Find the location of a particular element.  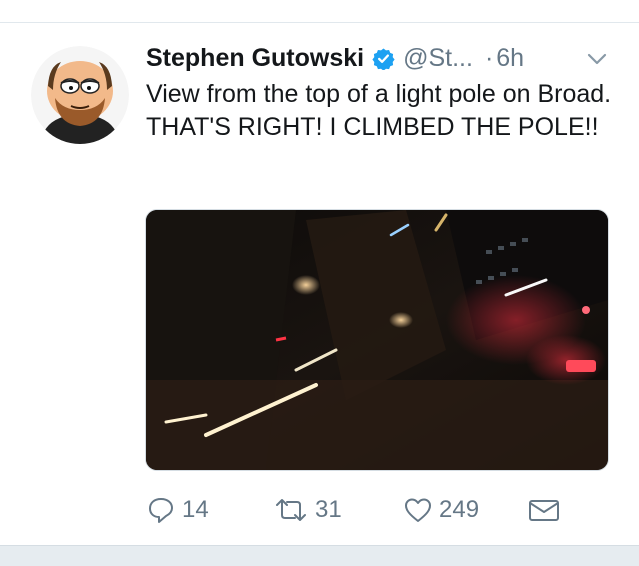

envelope-icon is located at coordinates (544, 510).